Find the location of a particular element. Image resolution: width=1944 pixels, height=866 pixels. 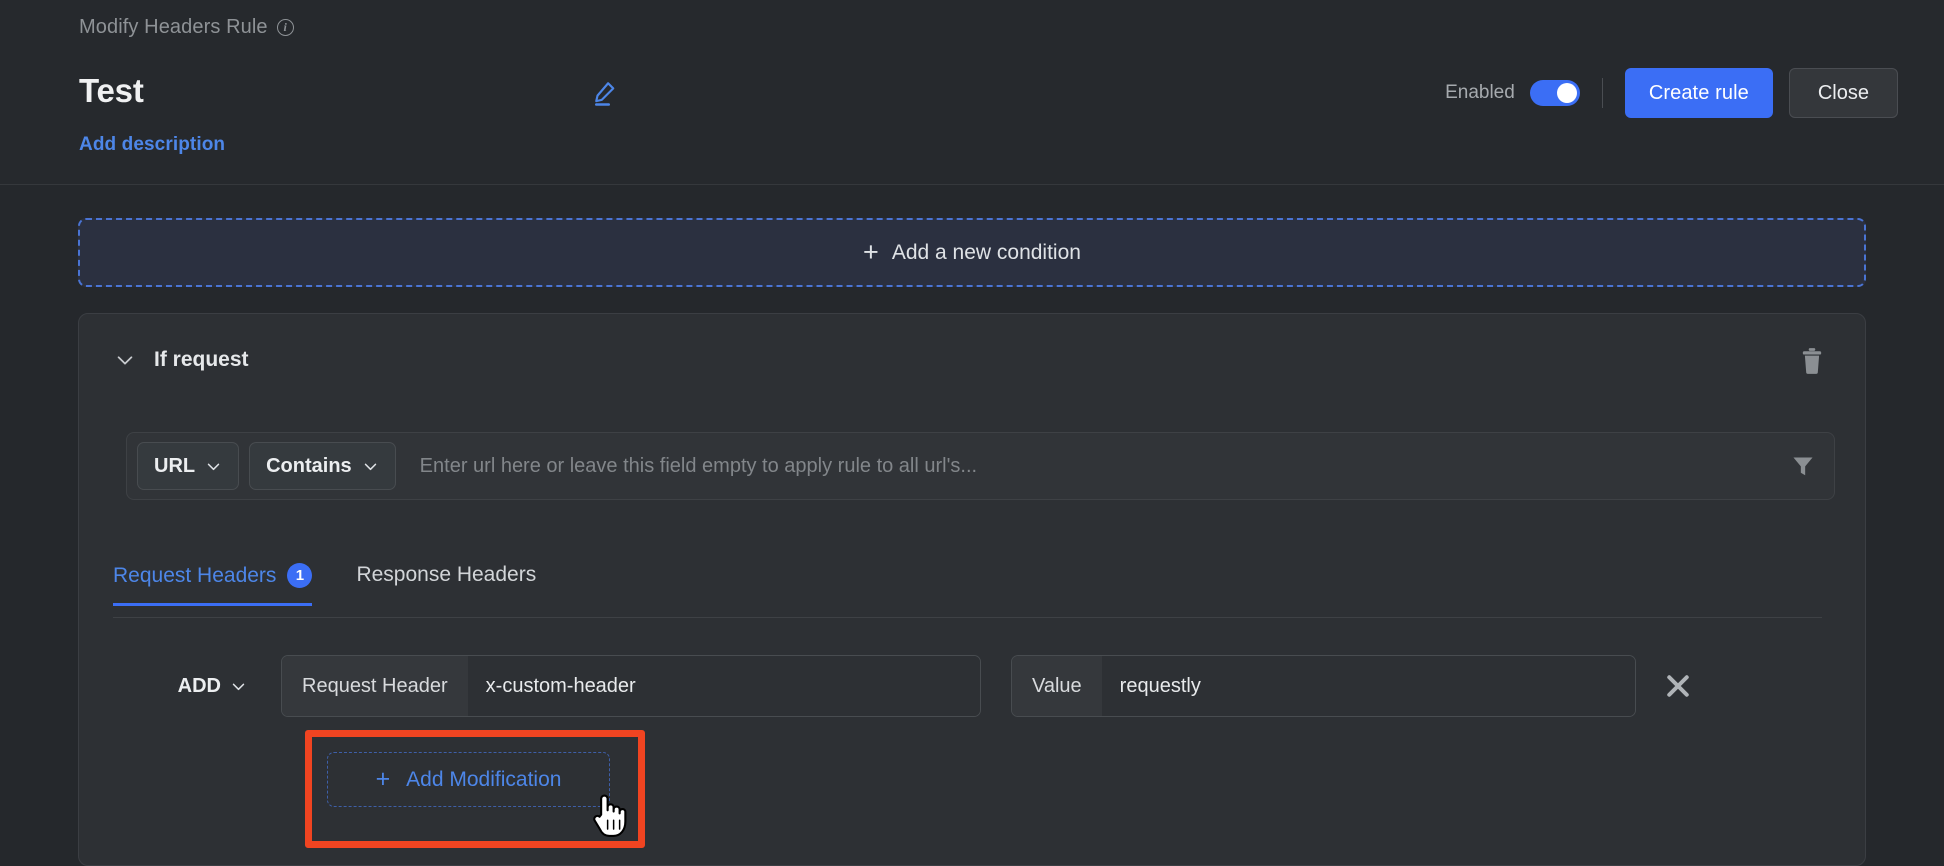

url-source-dropdown: URL is located at coordinates (188, 466).